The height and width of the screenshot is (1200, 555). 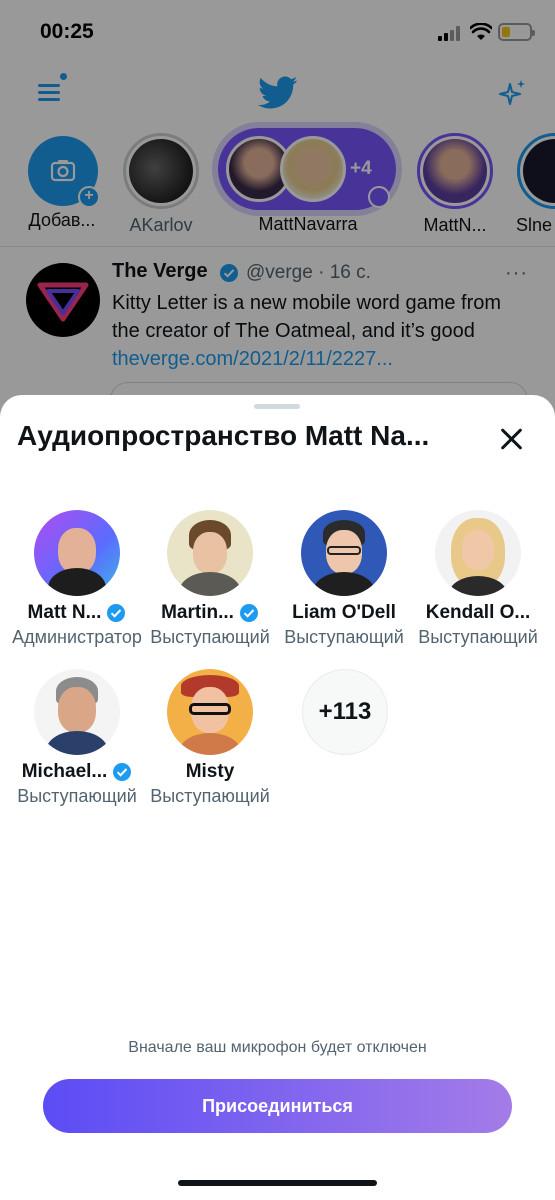 What do you see at coordinates (277, 1047) in the screenshot?
I see `mic-notice: Вначале ваш микрофон будет отключен` at bounding box center [277, 1047].